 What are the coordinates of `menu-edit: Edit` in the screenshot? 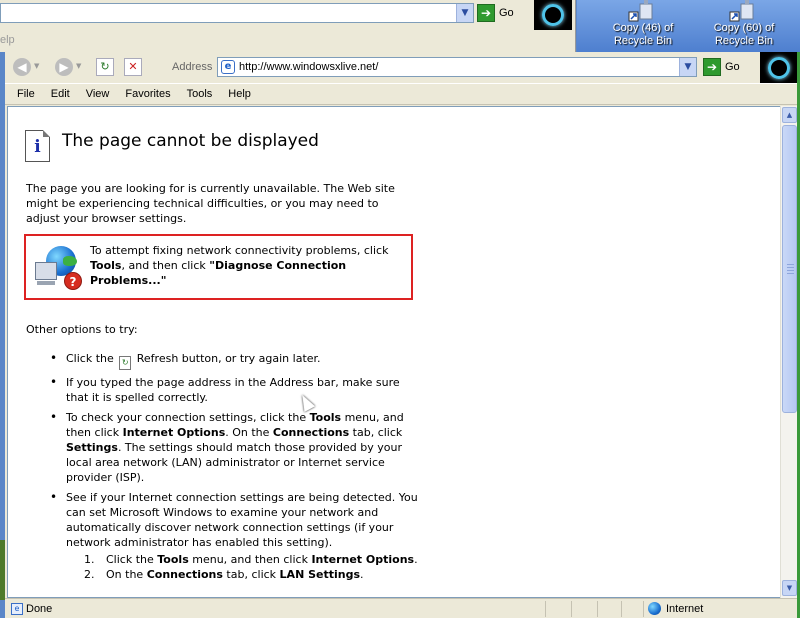 It's located at (60, 94).